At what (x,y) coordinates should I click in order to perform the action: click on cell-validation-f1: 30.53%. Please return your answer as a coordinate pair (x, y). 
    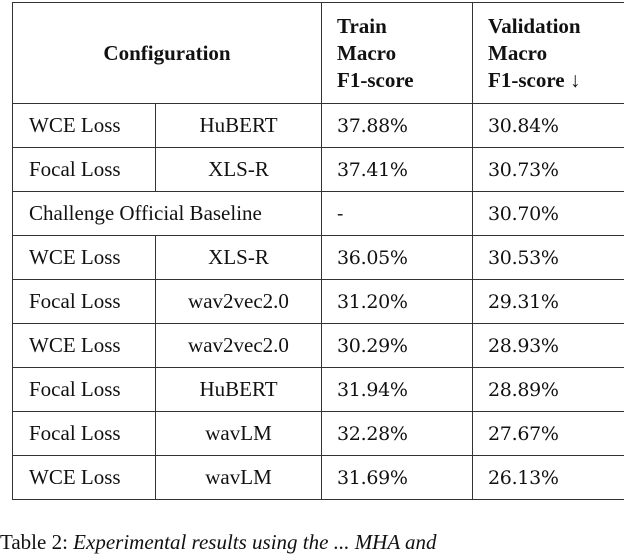
    Looking at the image, I should click on (548, 258).